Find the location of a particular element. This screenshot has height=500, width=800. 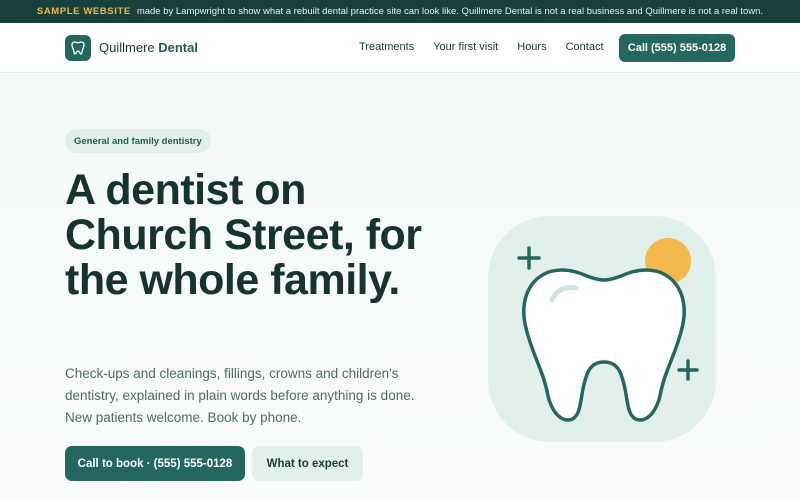

call-to-book-button: Call to book · (555) 555-0128 is located at coordinates (155, 463).